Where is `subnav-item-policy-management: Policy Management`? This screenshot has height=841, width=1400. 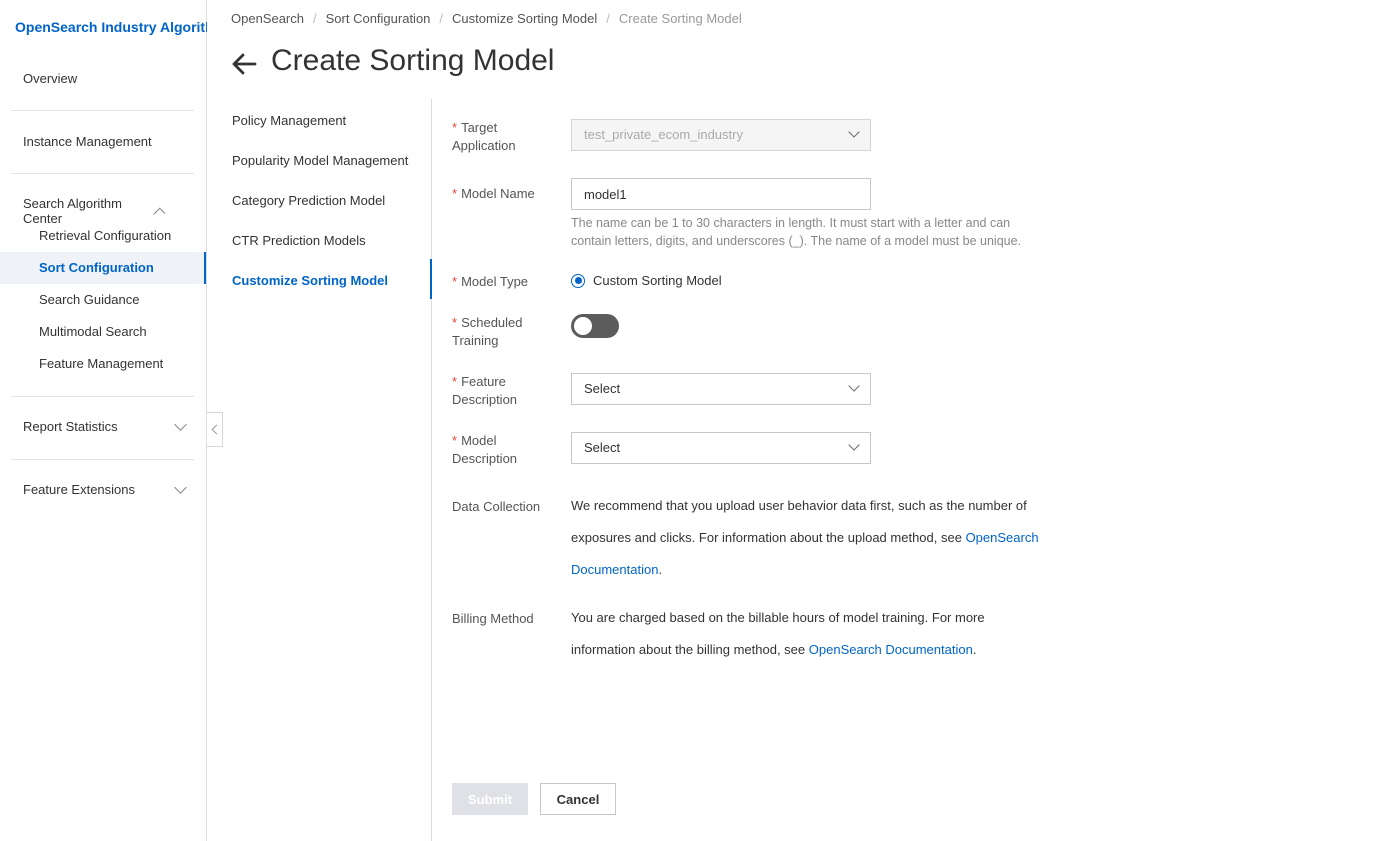 subnav-item-policy-management: Policy Management is located at coordinates (289, 120).